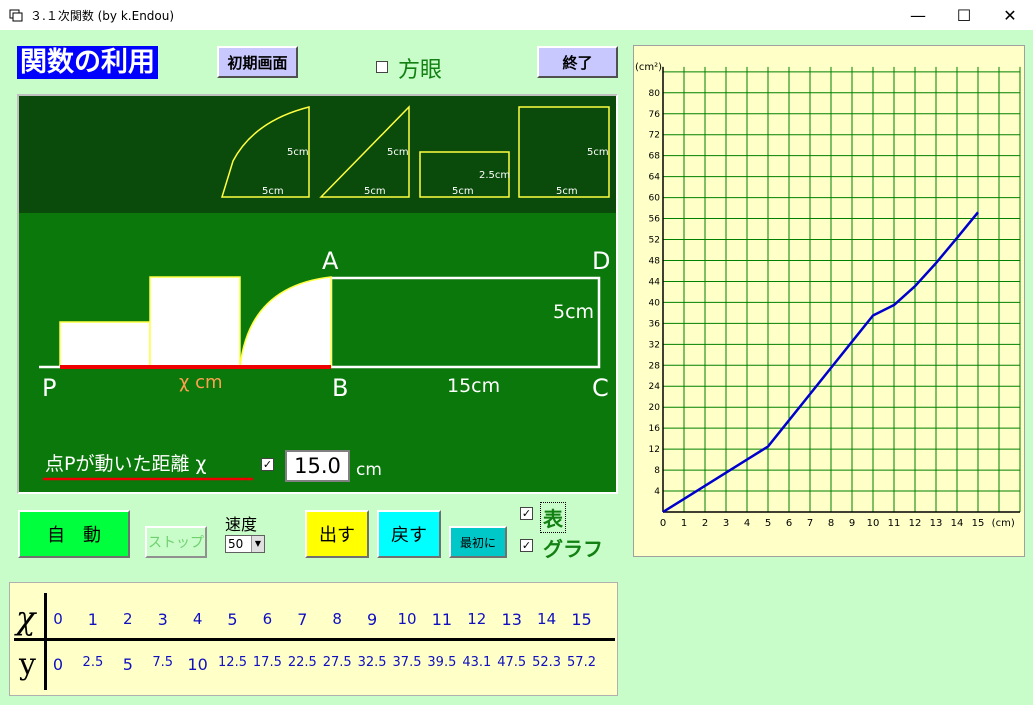 The height and width of the screenshot is (705, 1033). What do you see at coordinates (657, 471) in the screenshot?
I see `y-tick-label: 8` at bounding box center [657, 471].